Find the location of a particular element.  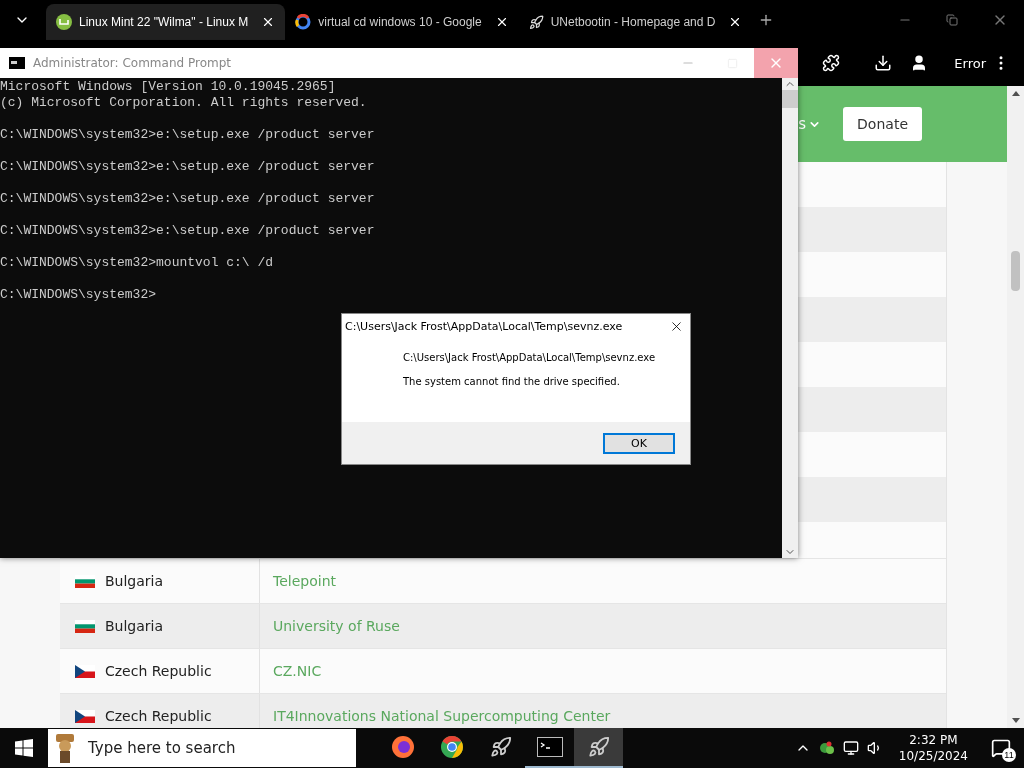

console-line: C:\WINDOWS\system32>mountvol c:\ /d is located at coordinates (137, 263).